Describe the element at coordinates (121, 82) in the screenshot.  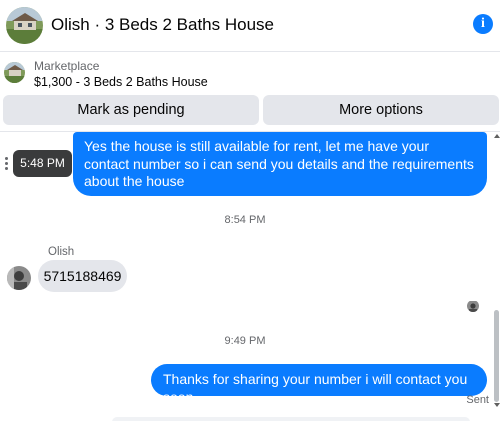
I see `listing-price-title: $1,300 - 3 Beds 2 Baths House` at that location.